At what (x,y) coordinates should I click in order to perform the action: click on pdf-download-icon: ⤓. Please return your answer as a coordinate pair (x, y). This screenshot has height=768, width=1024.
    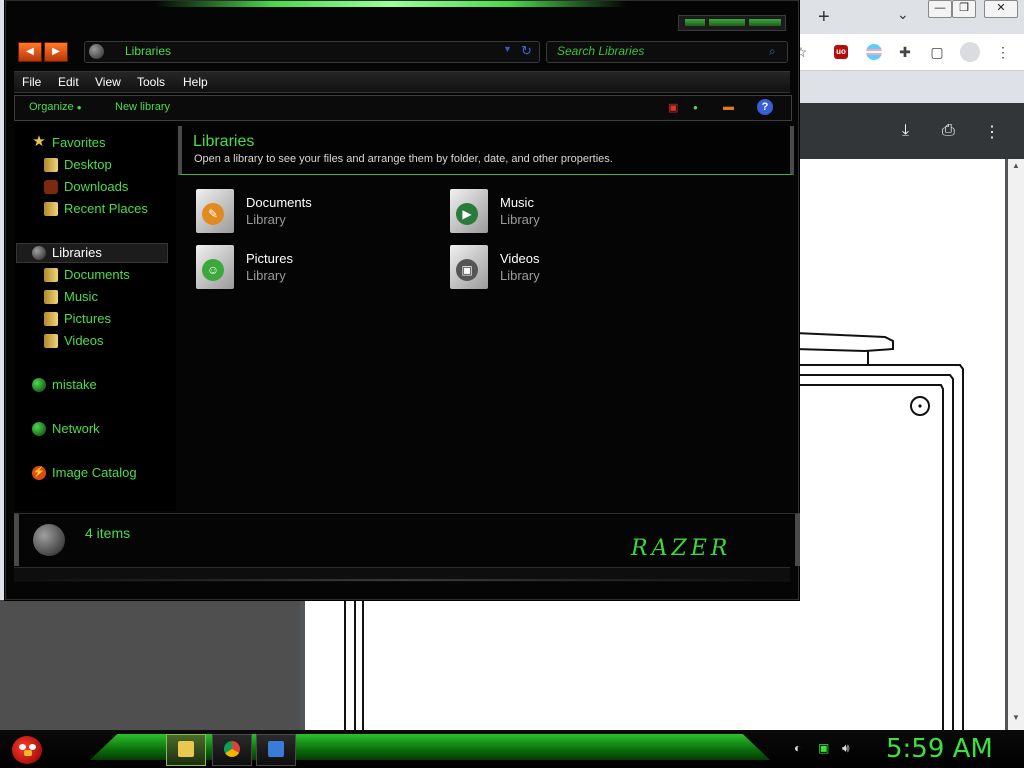
    Looking at the image, I should click on (905, 131).